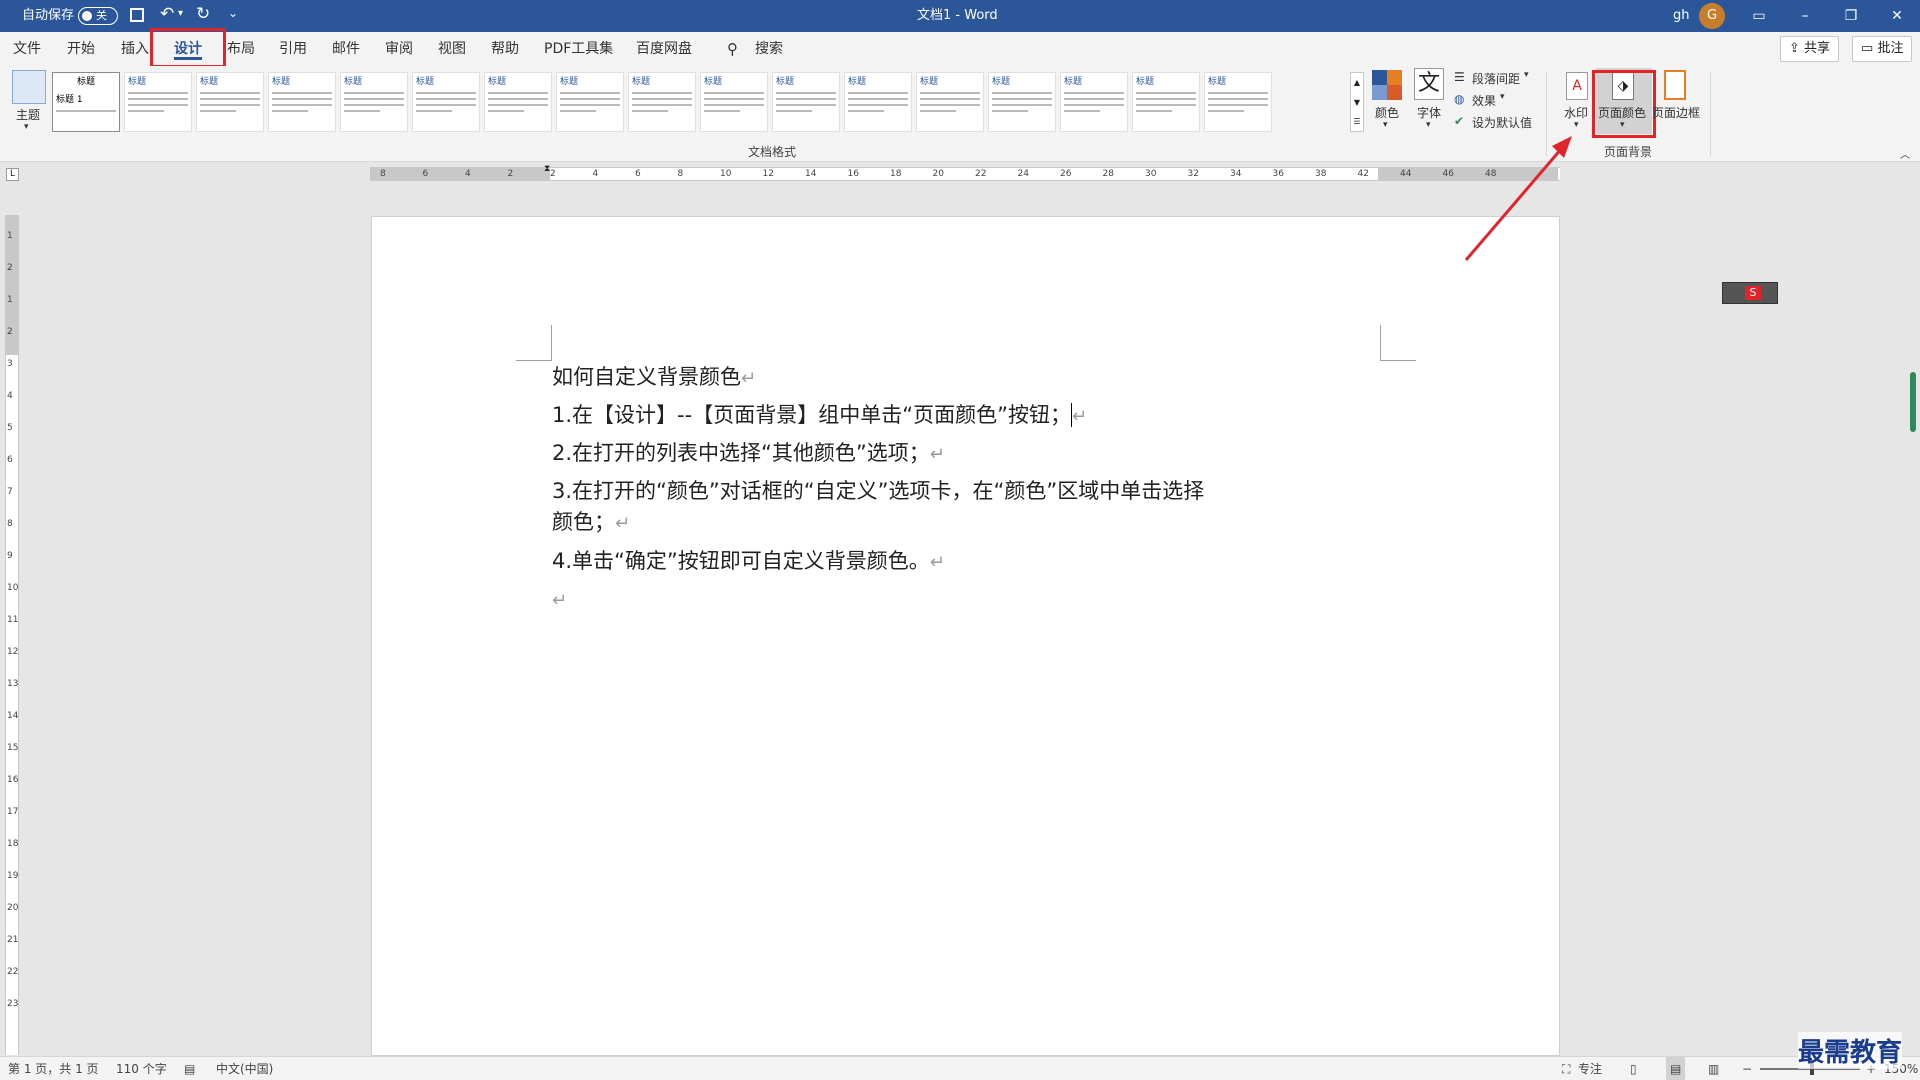 This screenshot has width=1920, height=1080. I want to click on doc-step-3-cont: 颜色；↵, so click(962, 523).